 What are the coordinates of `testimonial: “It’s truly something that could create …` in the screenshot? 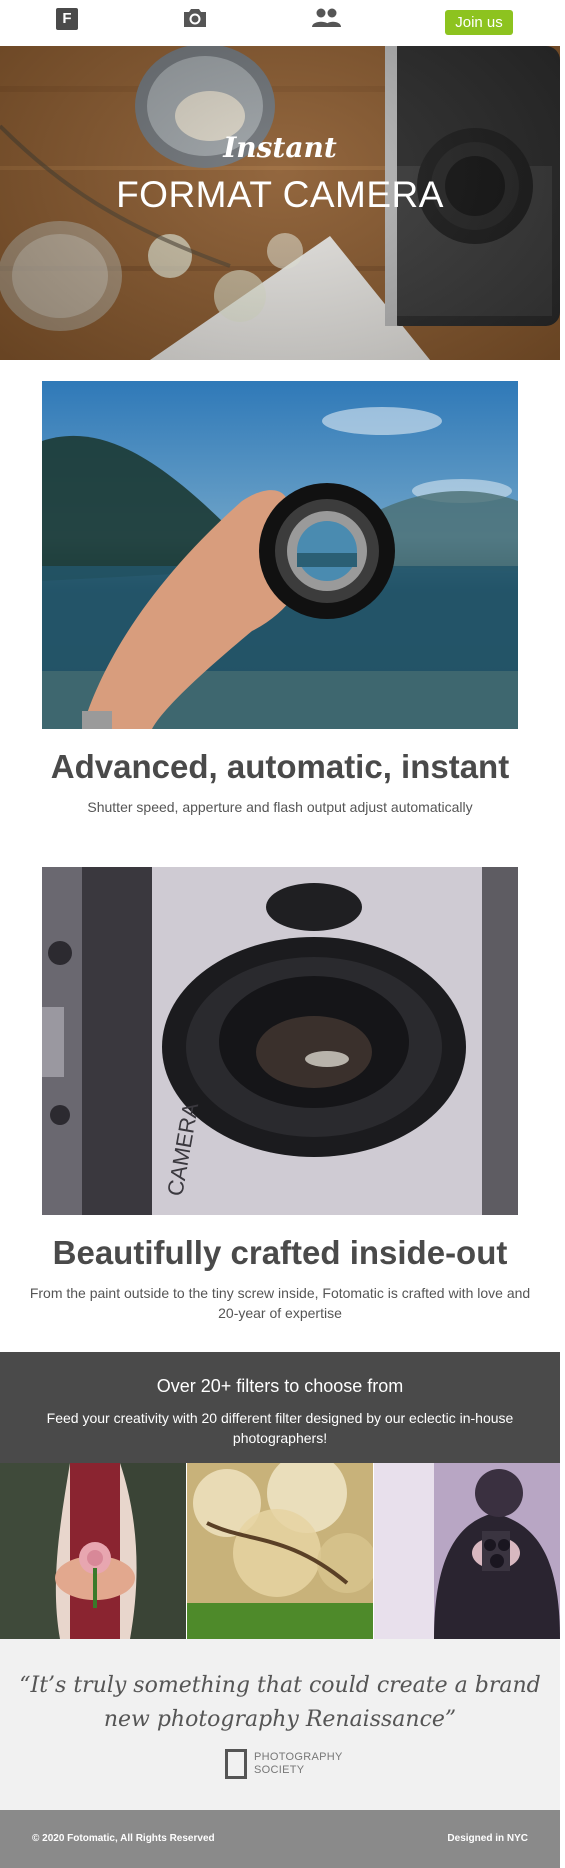 It's located at (280, 1724).